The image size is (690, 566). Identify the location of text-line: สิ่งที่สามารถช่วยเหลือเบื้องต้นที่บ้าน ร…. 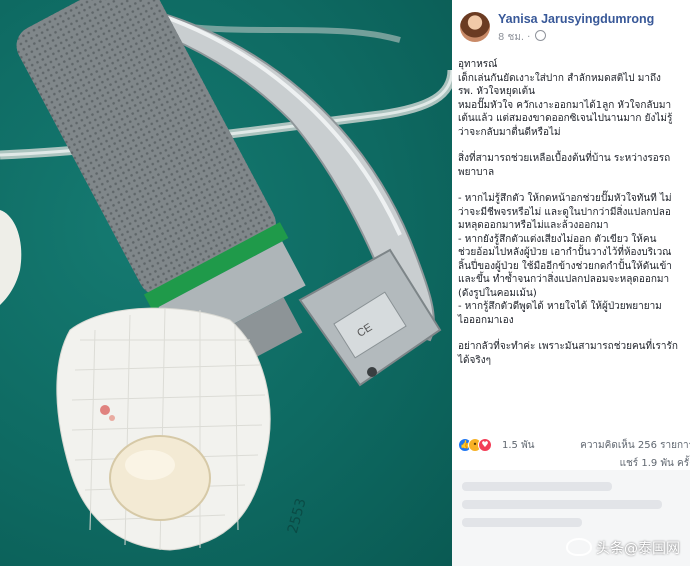
(564, 158).